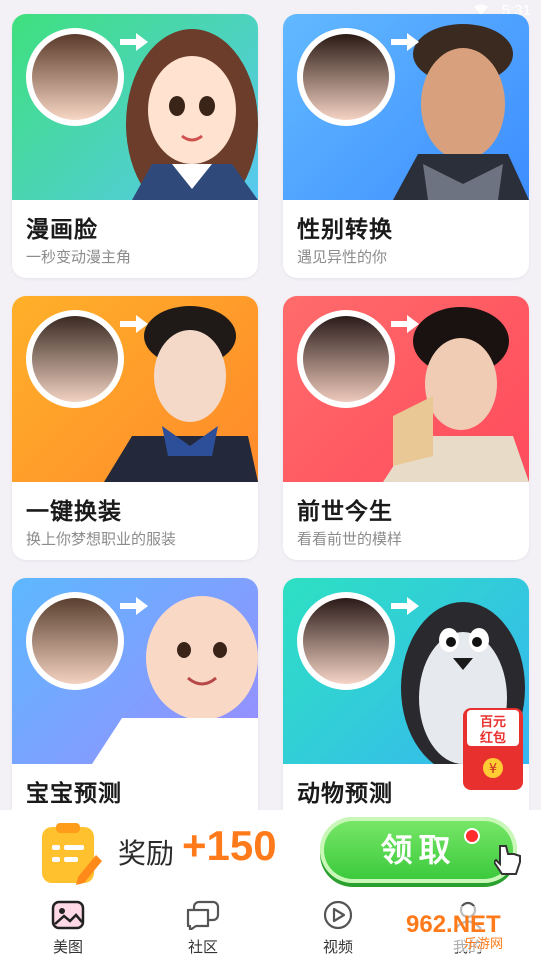 The image size is (541, 961). What do you see at coordinates (62, 230) in the screenshot?
I see `card-title: 漫画脸` at bounding box center [62, 230].